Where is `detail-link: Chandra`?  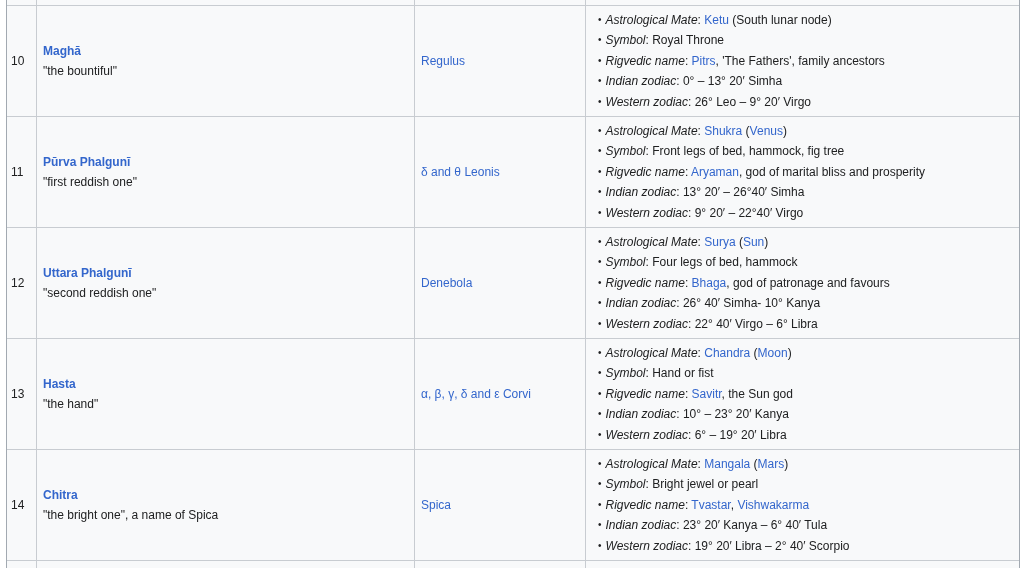 detail-link: Chandra is located at coordinates (727, 353).